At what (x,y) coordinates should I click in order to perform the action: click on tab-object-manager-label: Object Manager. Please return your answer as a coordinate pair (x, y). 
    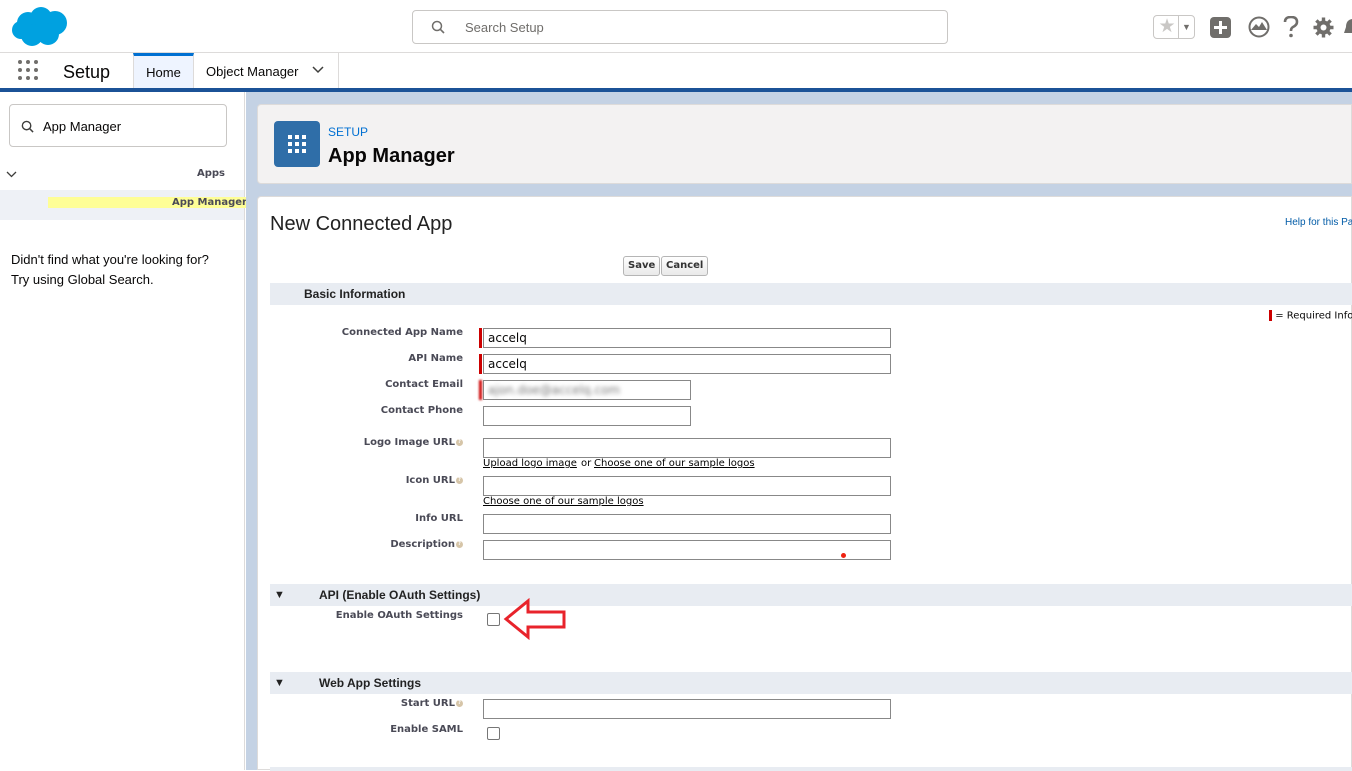
    Looking at the image, I should click on (252, 71).